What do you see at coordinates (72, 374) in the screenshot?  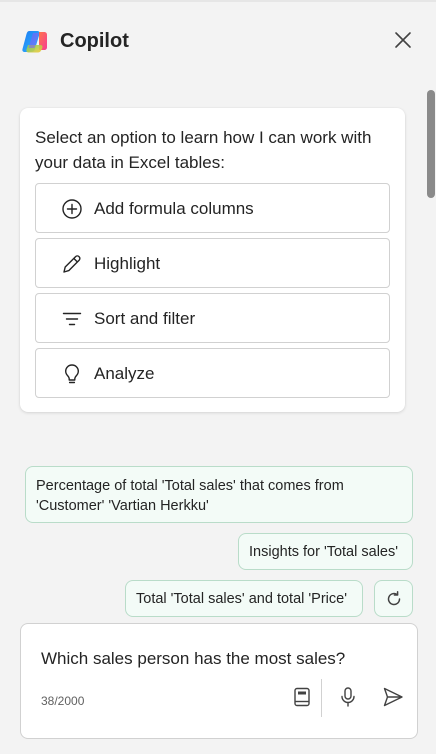 I see `lightbulb-icon` at bounding box center [72, 374].